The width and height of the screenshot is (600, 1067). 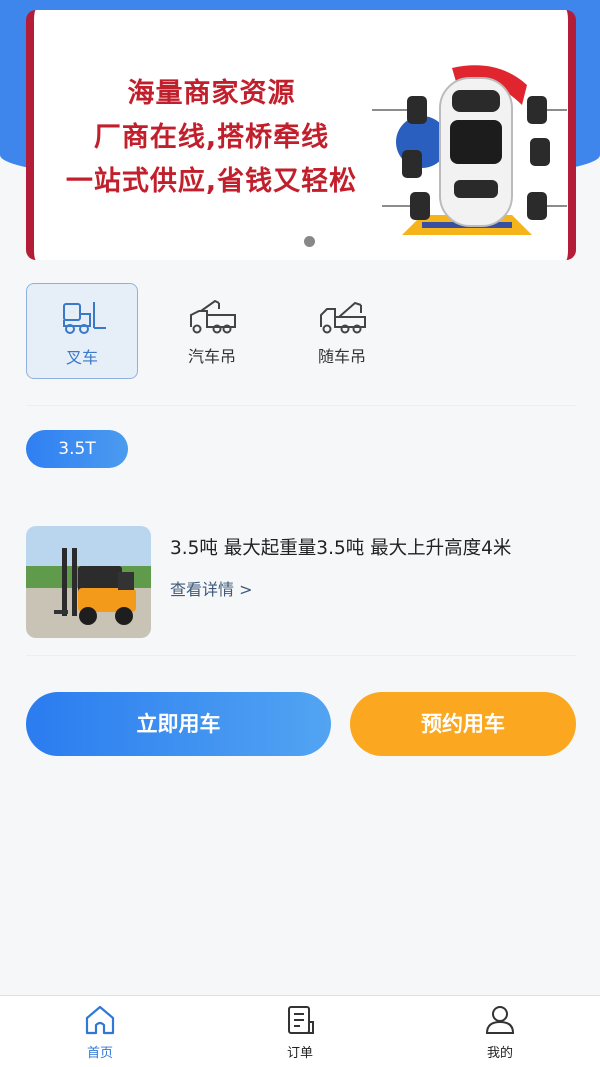 What do you see at coordinates (299, 1053) in the screenshot?
I see `tab-label-orders: 订单` at bounding box center [299, 1053].